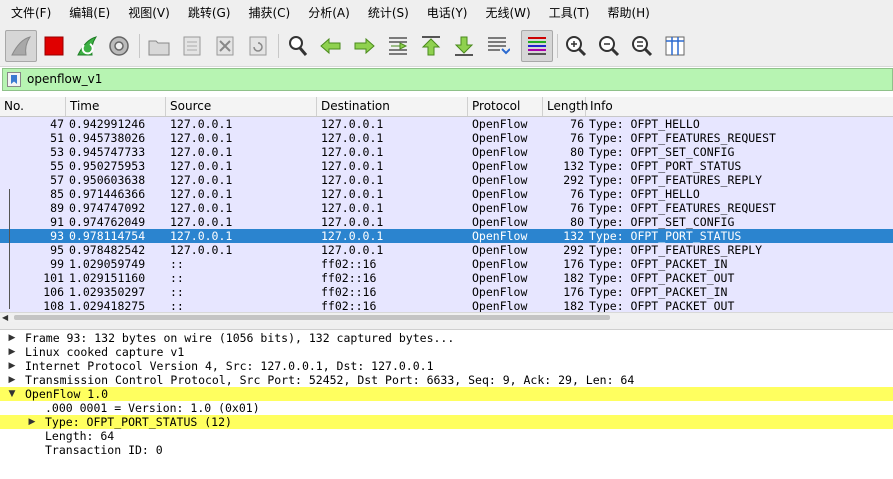 This screenshot has height=479, width=893. I want to click on pane-splitter, so click(446, 326).